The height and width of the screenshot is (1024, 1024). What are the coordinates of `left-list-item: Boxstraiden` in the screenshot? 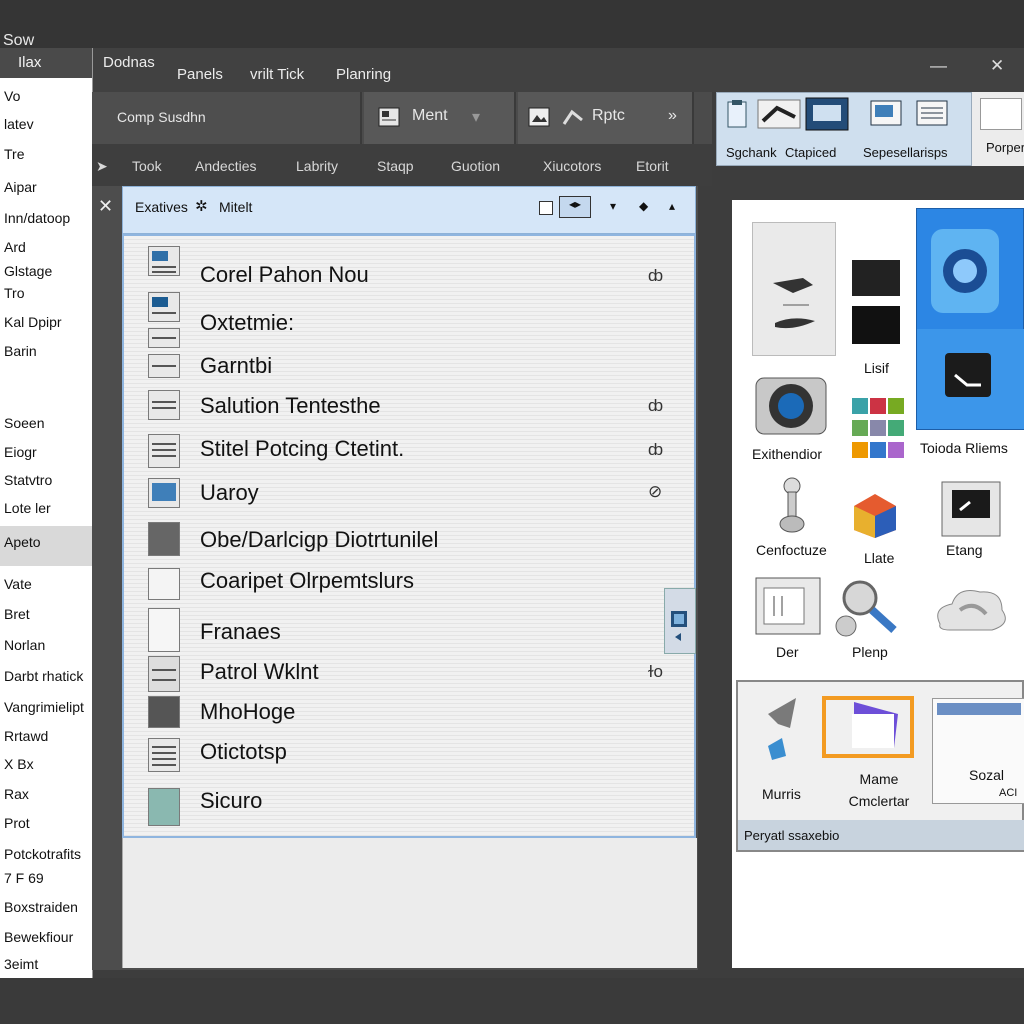 It's located at (41, 907).